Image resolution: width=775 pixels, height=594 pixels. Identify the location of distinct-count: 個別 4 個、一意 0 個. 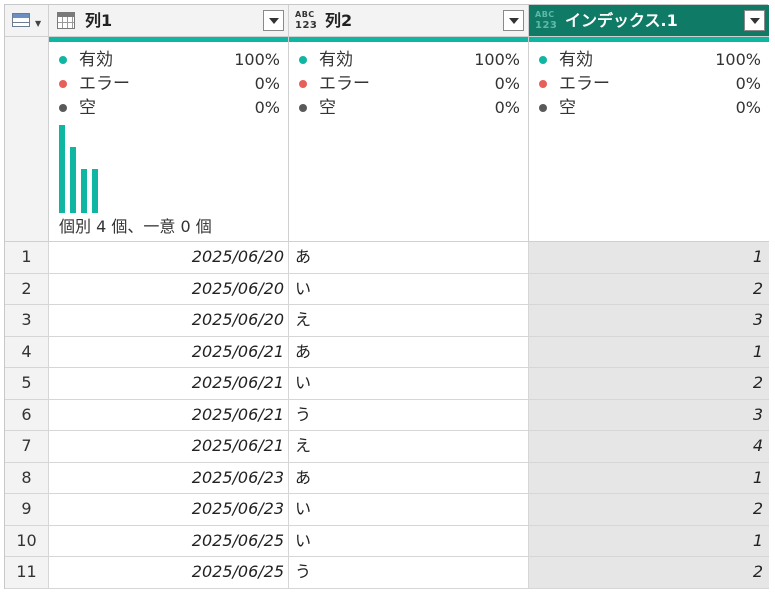
(135, 226).